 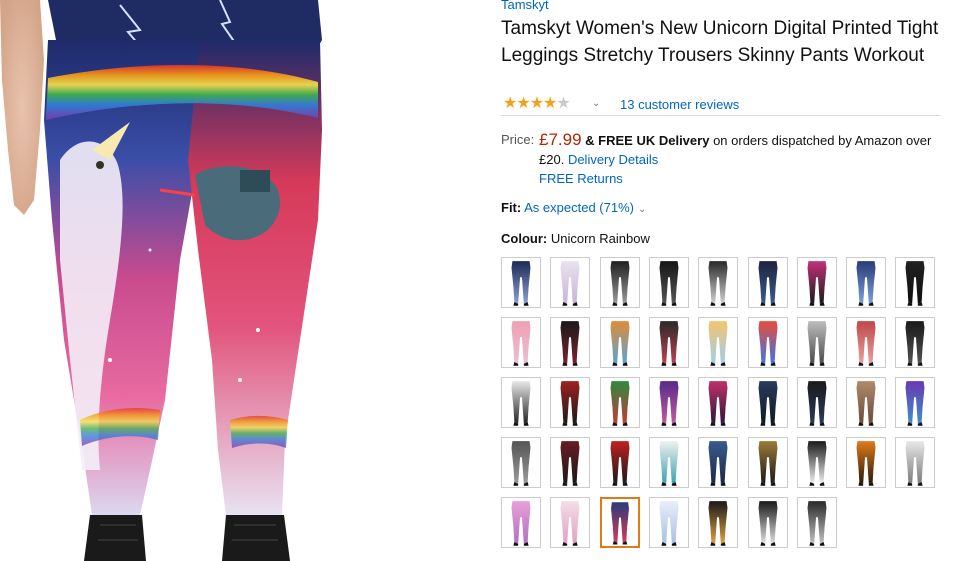 I want to click on colour-swatch-black-white-dots, so click(x=767, y=522).